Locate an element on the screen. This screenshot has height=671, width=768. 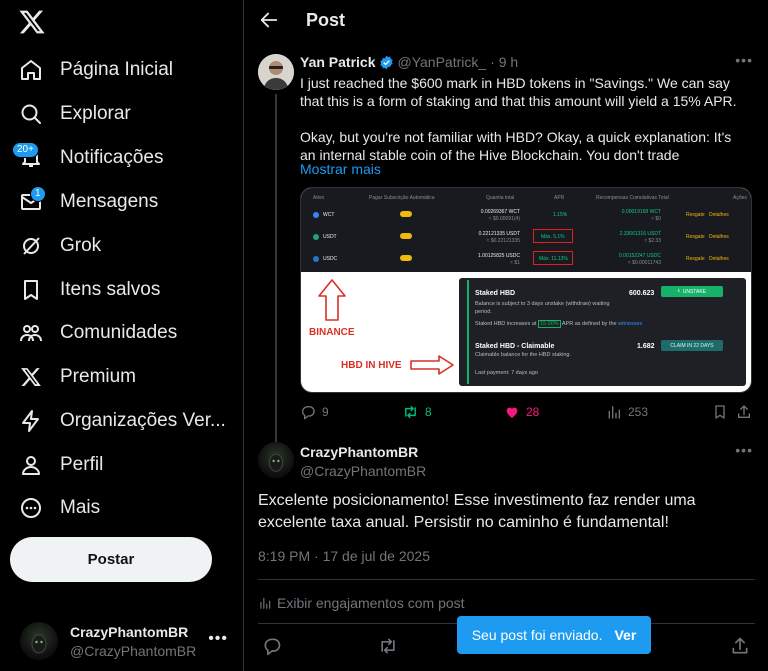
account-switcher: CrazyPhantomBR @CrazyPhantomBR ••• is located at coordinates (121, 641).